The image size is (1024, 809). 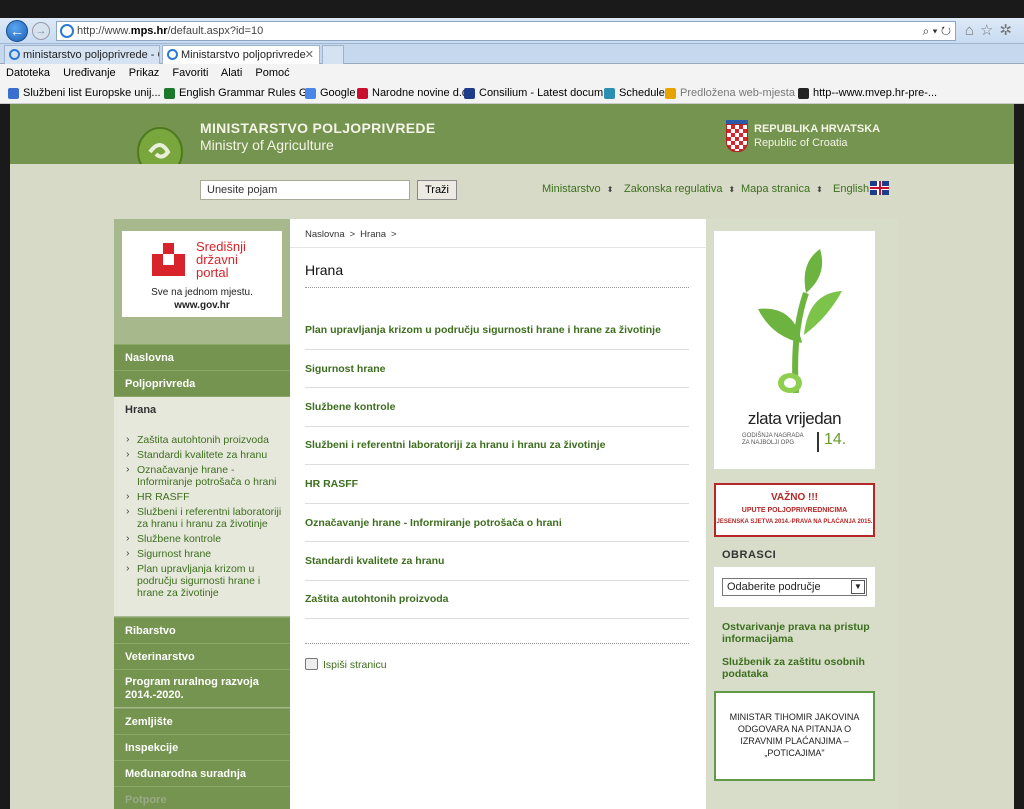 What do you see at coordinates (205, 439) in the screenshot?
I see `subnav-item: Zaštita autohtonih proizvoda` at bounding box center [205, 439].